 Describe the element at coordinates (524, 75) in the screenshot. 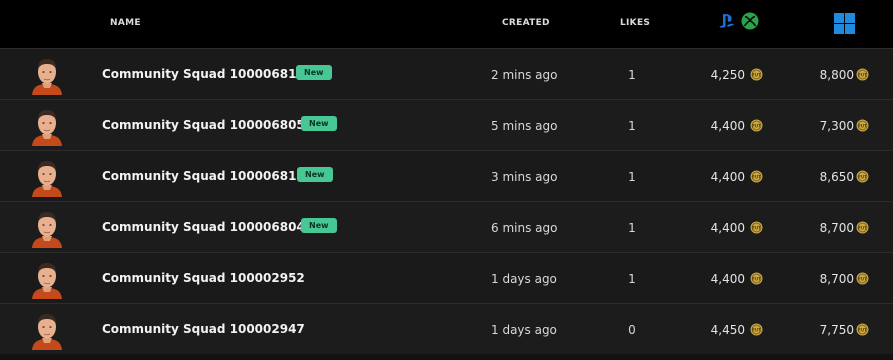

I see `created-time: 2 mins ago` at that location.